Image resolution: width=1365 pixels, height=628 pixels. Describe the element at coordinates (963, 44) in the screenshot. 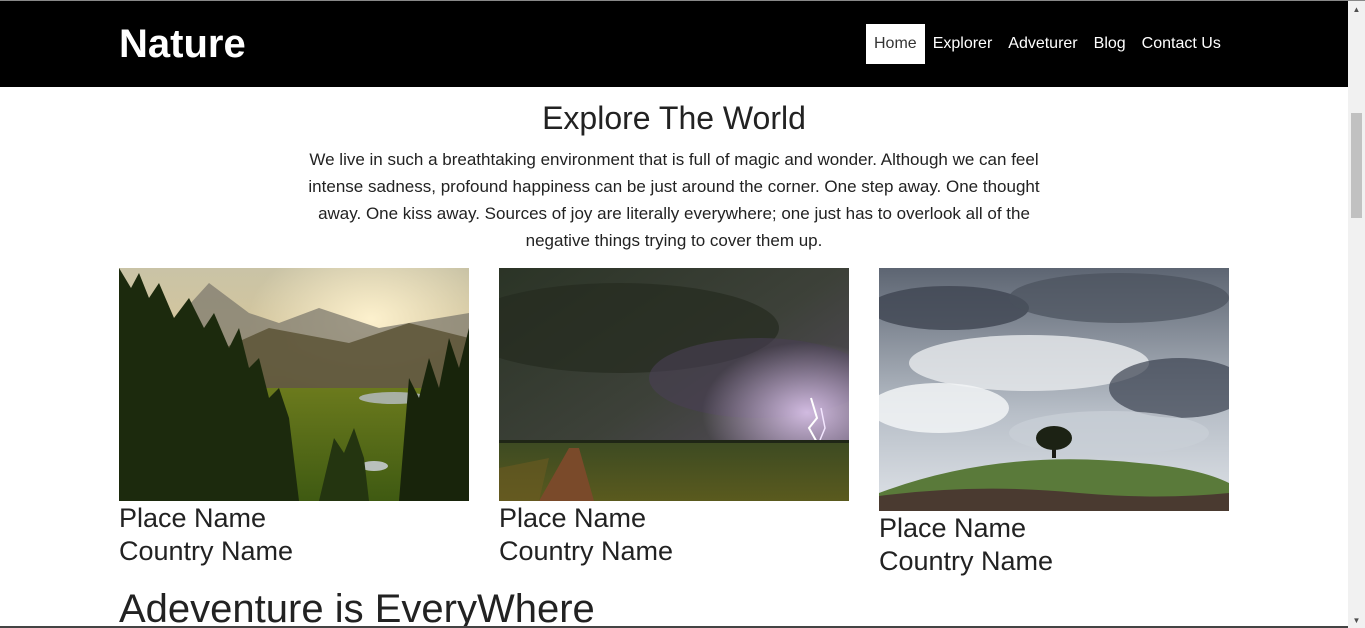

I see `nav-item-explorer: Explorer` at that location.